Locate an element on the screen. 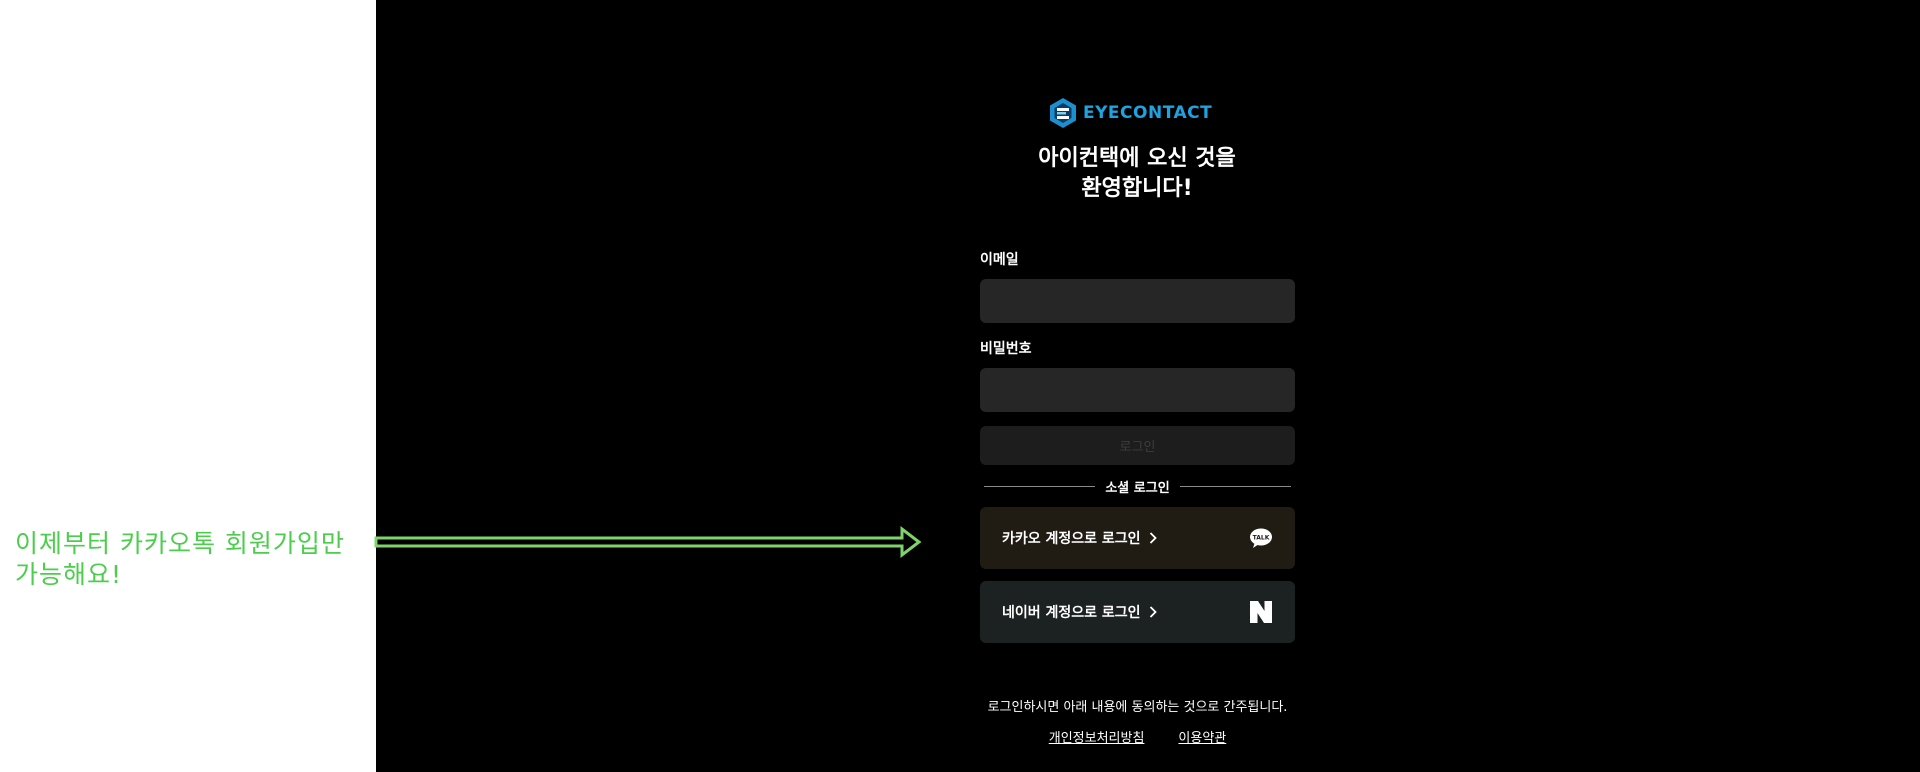 This screenshot has height=772, width=1920. welcome-title: 아이컨택에 오신 것을 환영합니다! is located at coordinates (1137, 173).